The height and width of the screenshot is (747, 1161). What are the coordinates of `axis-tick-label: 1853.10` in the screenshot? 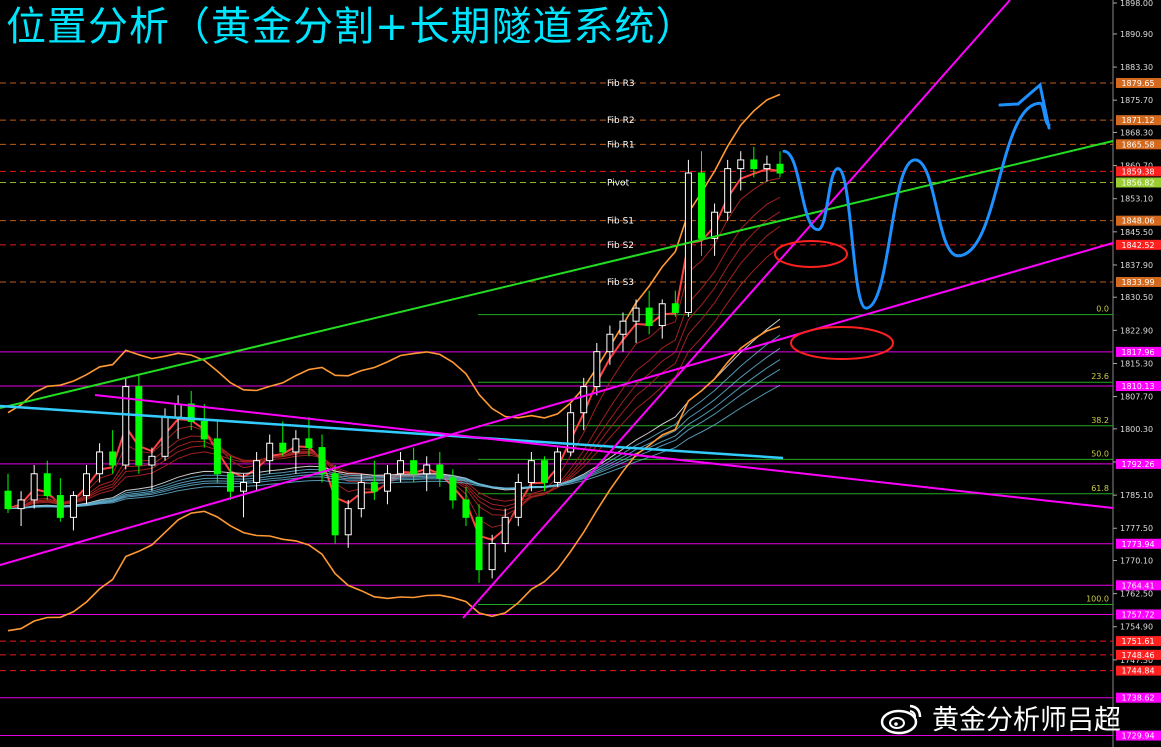 It's located at (1136, 199).